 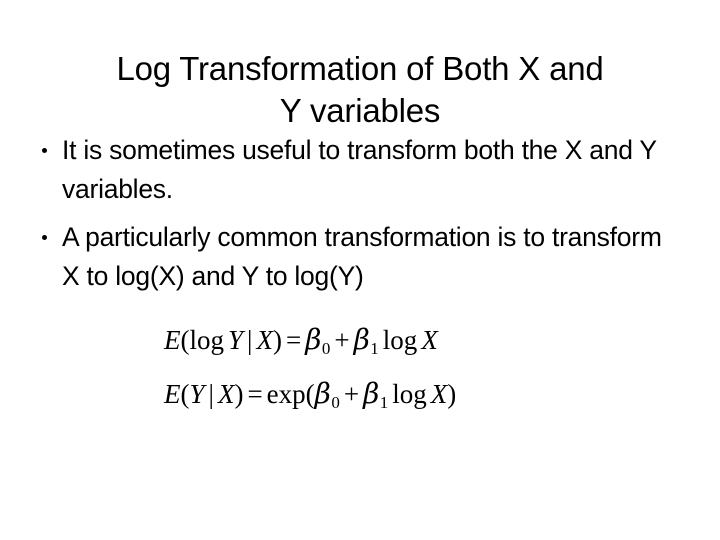 What do you see at coordinates (255, 393) in the screenshot?
I see `eq2-equals: =` at bounding box center [255, 393].